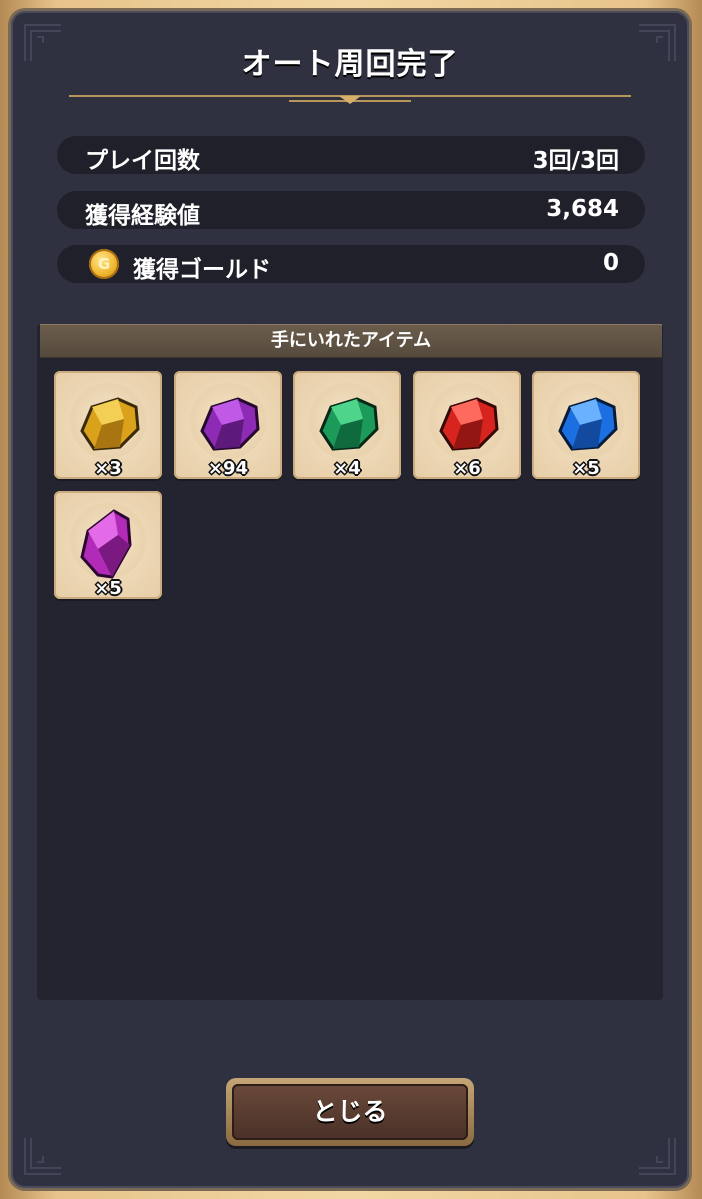  Describe the element at coordinates (351, 264) in the screenshot. I see `stat-gold: G 獲得ゴールド 0` at that location.